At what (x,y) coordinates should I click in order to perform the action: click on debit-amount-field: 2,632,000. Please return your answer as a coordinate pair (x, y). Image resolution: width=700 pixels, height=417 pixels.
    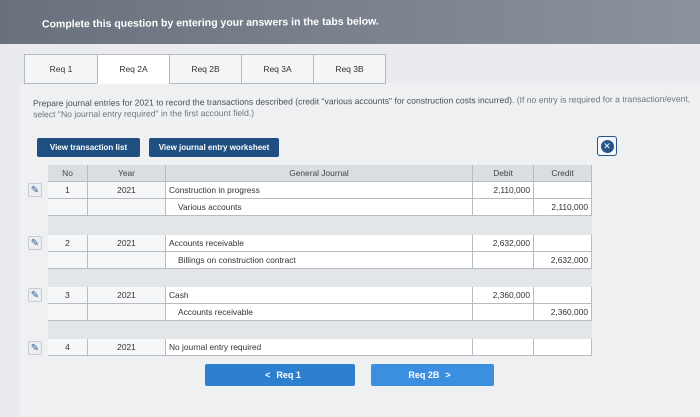
    Looking at the image, I should click on (503, 243).